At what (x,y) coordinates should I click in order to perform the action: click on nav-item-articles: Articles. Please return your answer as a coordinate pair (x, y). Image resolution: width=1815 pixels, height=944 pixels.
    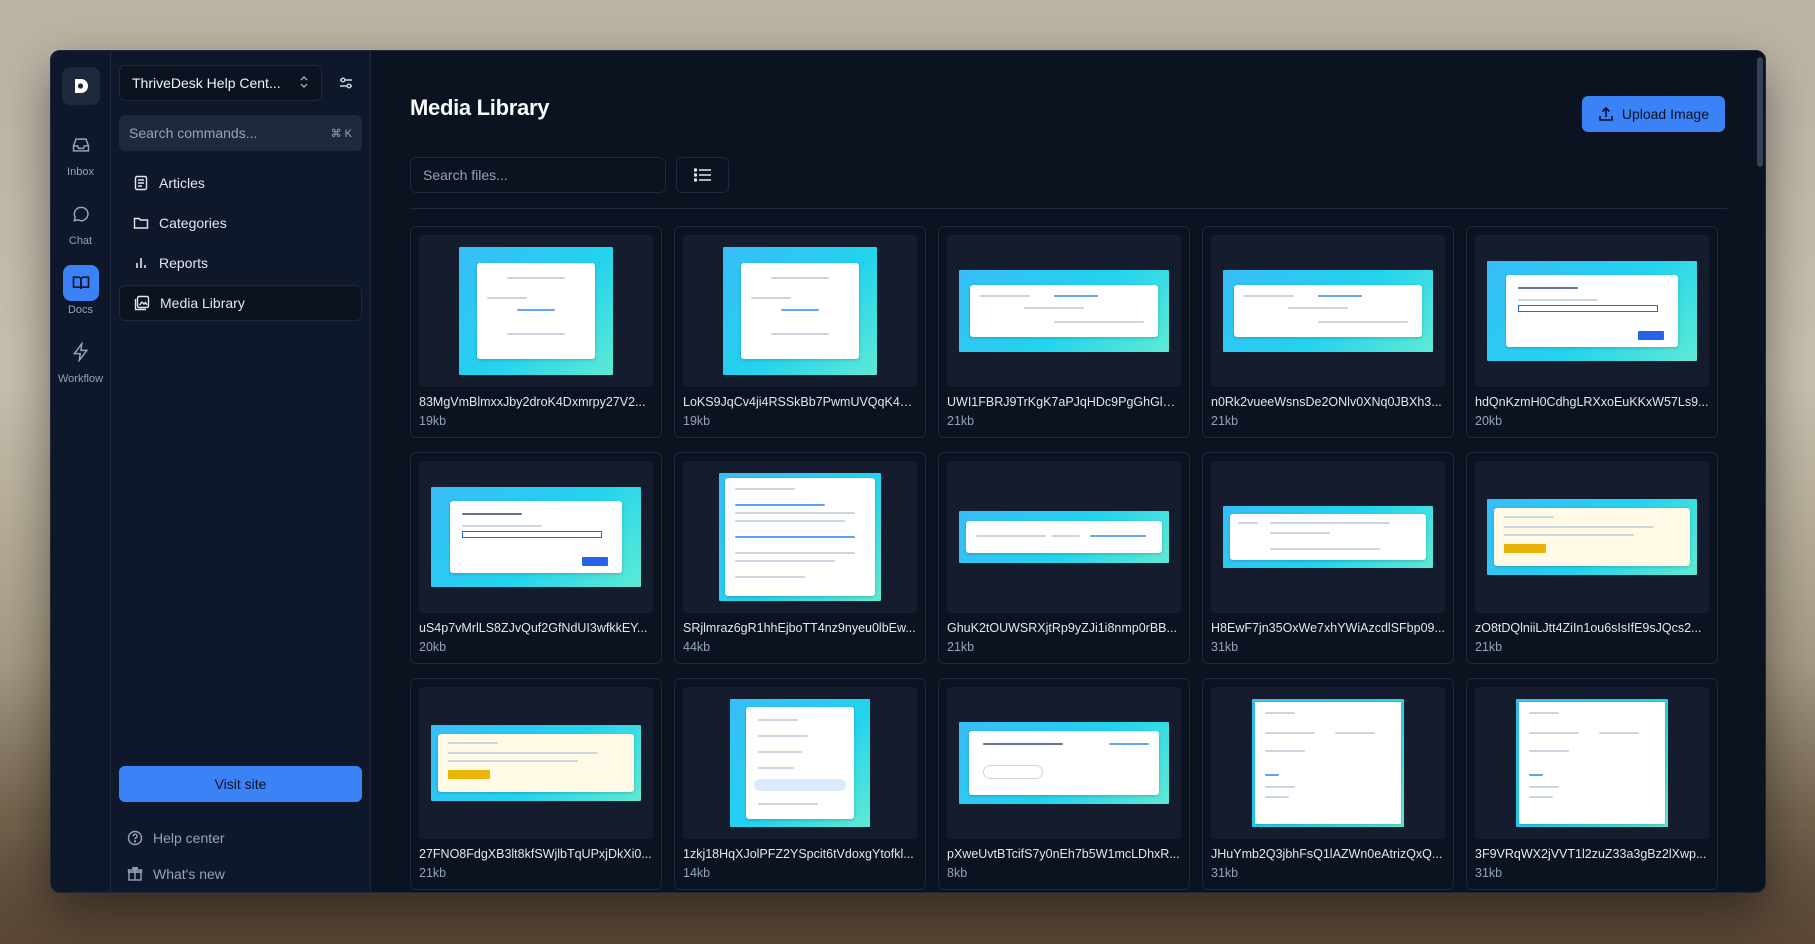
    Looking at the image, I should click on (240, 183).